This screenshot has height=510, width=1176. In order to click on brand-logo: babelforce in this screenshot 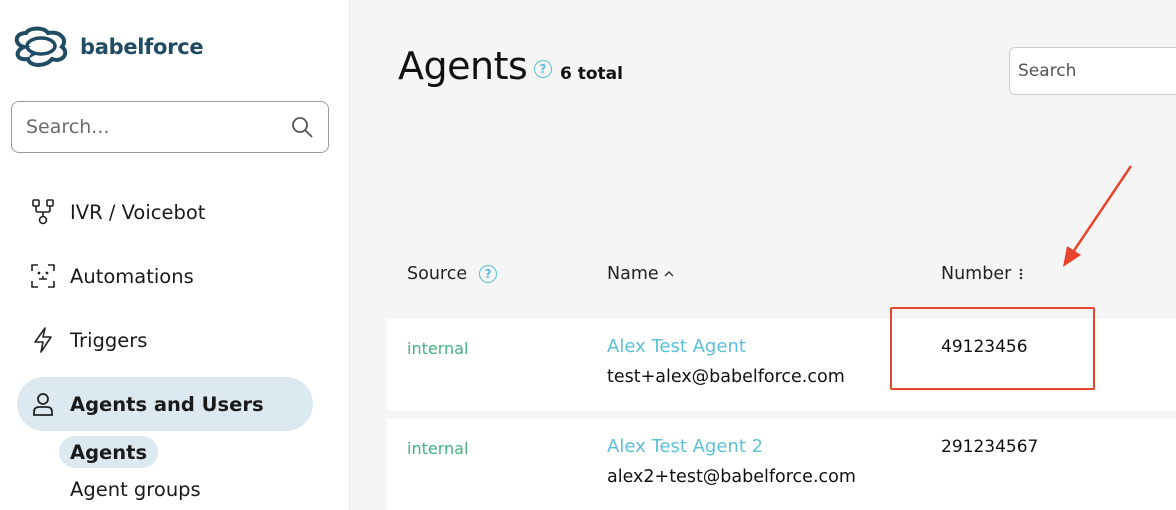, I will do `click(107, 47)`.